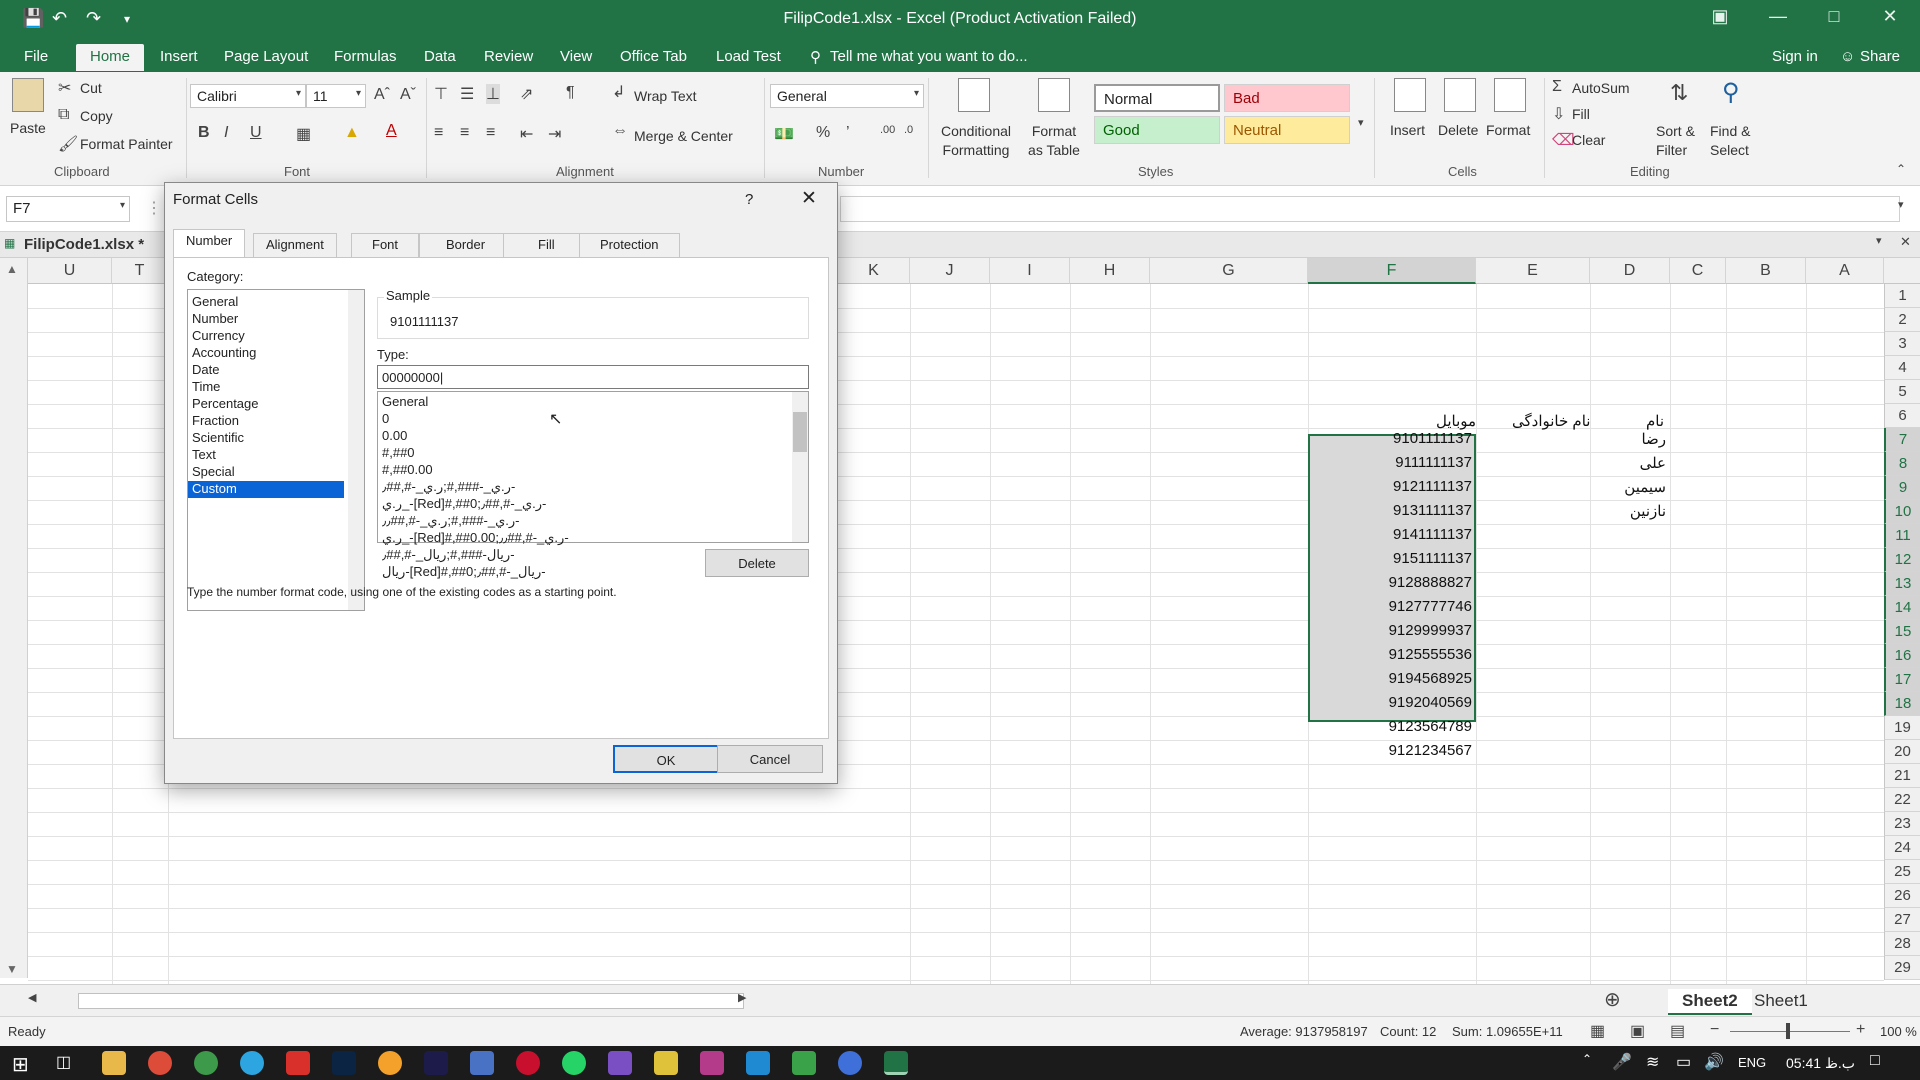 Image resolution: width=1920 pixels, height=1080 pixels. I want to click on find-select-button: Find & Select, so click(1739, 141).